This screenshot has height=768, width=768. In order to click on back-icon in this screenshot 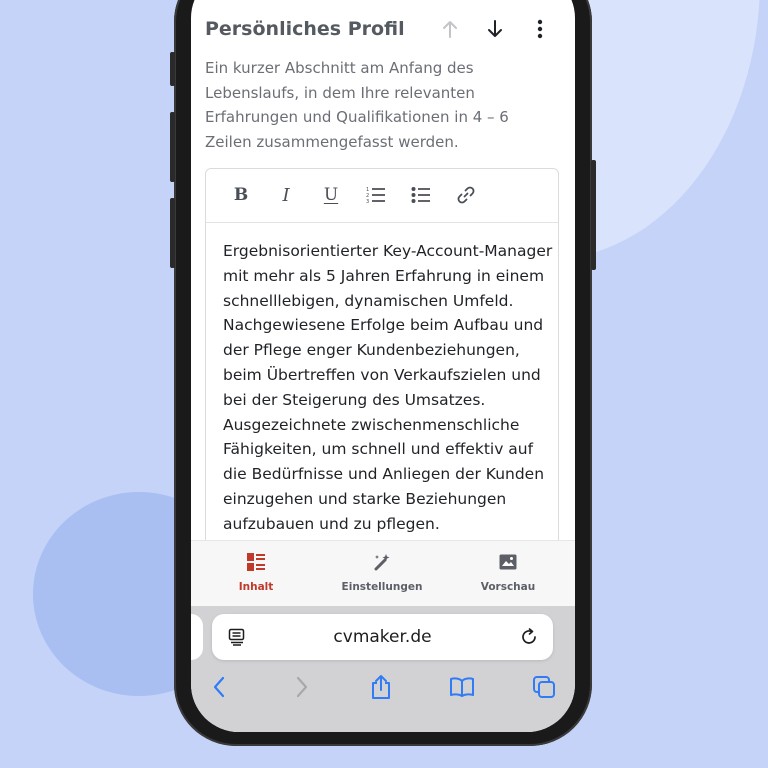, I will do `click(219, 687)`.